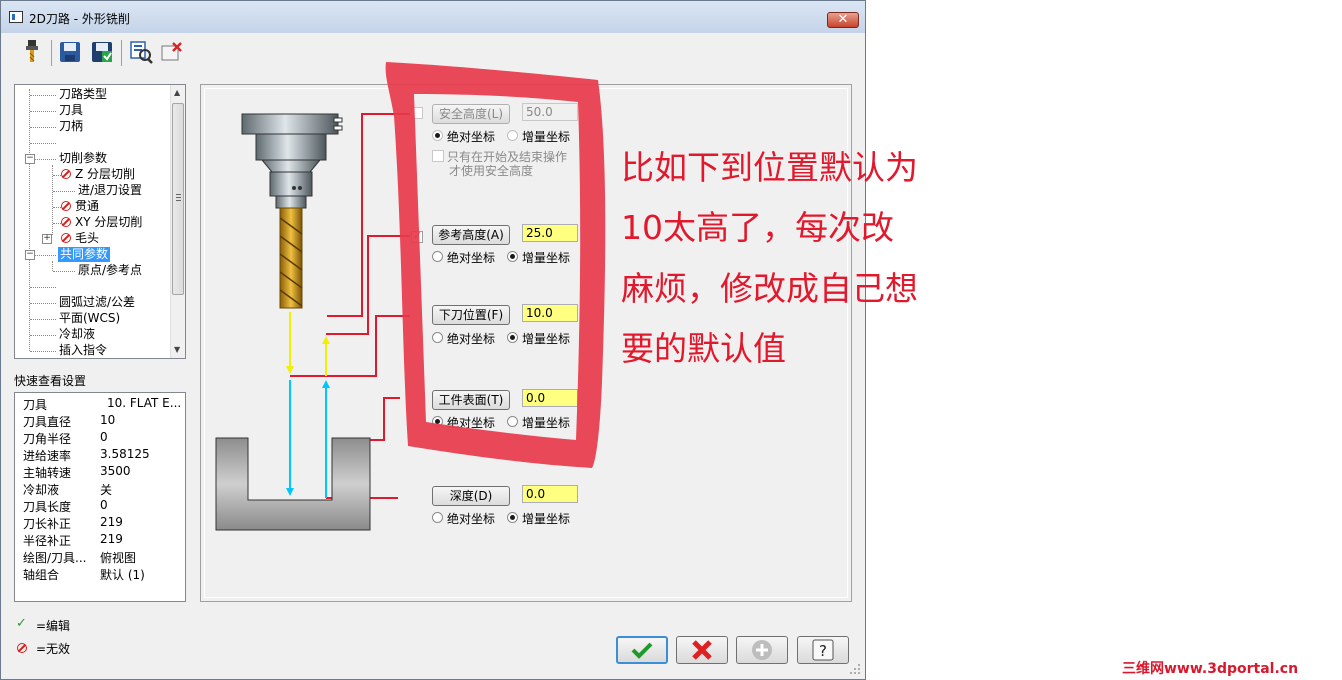 Image resolution: width=1342 pixels, height=680 pixels. What do you see at coordinates (47, 439) in the screenshot?
I see `qv-key: 刀角半径` at bounding box center [47, 439].